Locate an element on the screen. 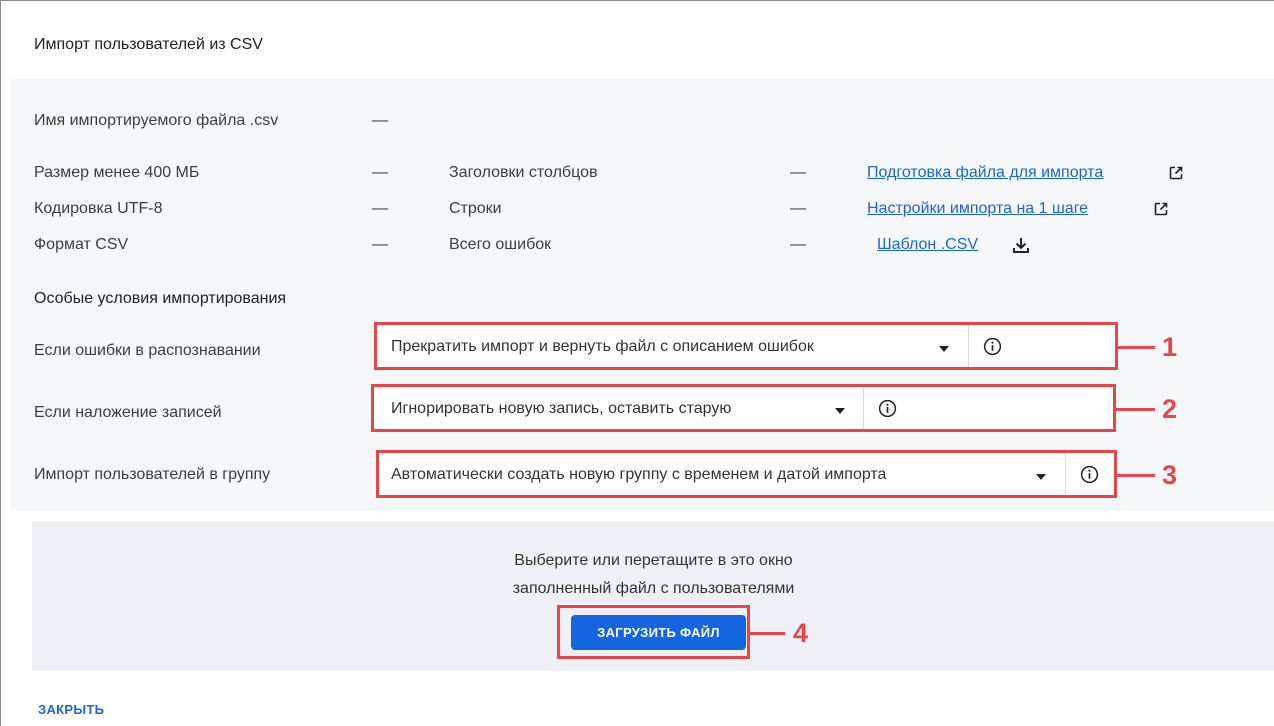 The image size is (1274, 726). check-format-label: Формат CSV is located at coordinates (81, 244).